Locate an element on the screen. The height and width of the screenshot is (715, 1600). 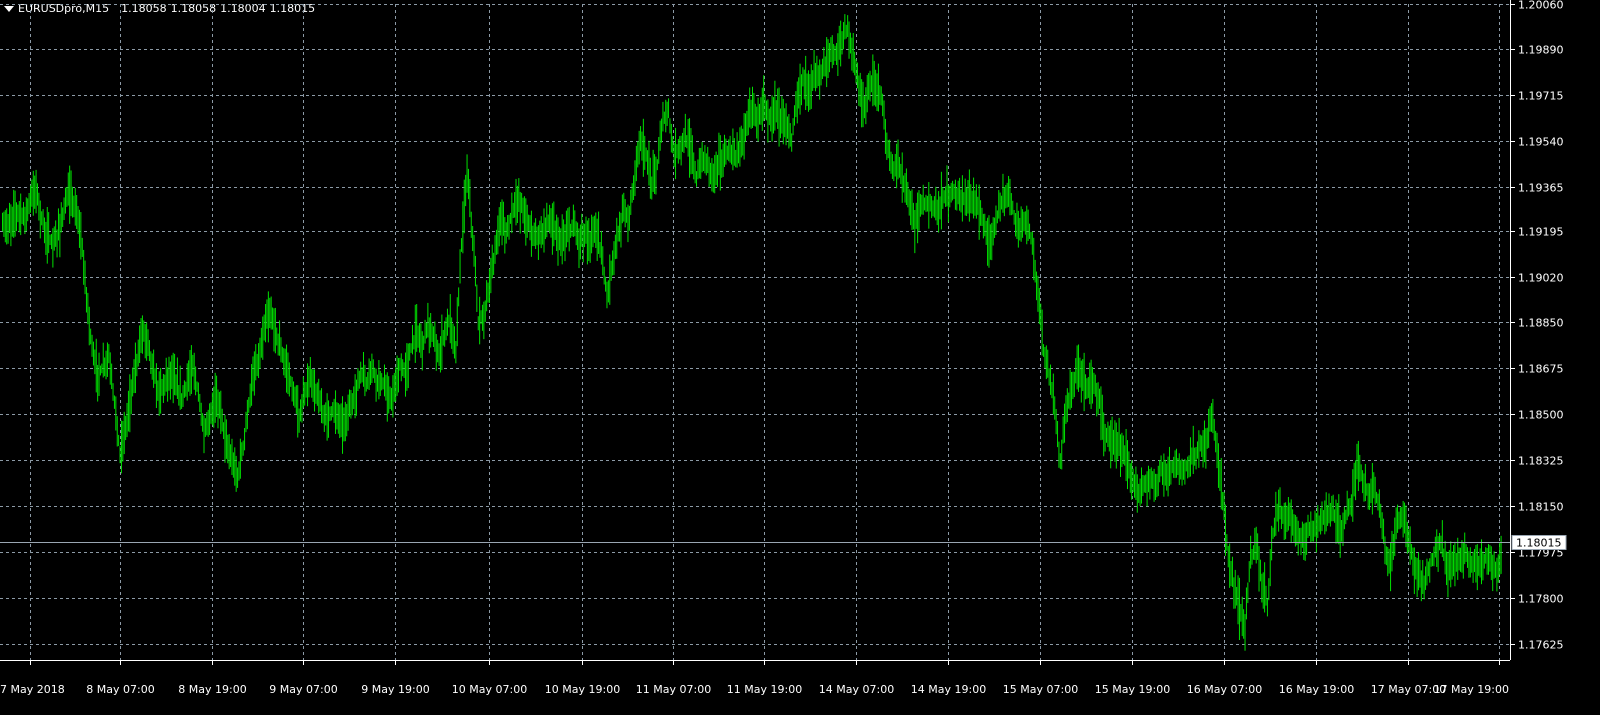
current-price-label: 1.18015 is located at coordinates (1539, 543).